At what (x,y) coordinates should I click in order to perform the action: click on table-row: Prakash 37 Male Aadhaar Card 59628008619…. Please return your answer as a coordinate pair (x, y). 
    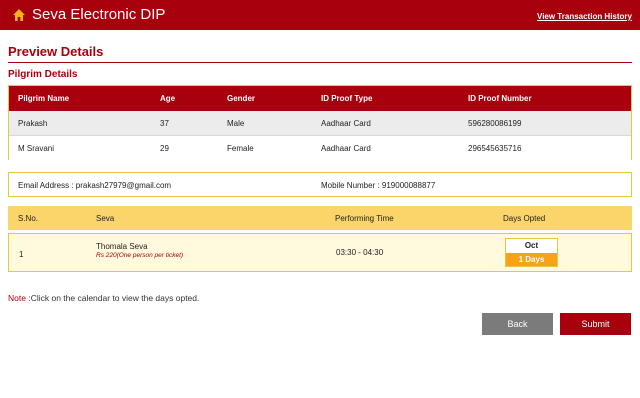
    Looking at the image, I should click on (320, 123).